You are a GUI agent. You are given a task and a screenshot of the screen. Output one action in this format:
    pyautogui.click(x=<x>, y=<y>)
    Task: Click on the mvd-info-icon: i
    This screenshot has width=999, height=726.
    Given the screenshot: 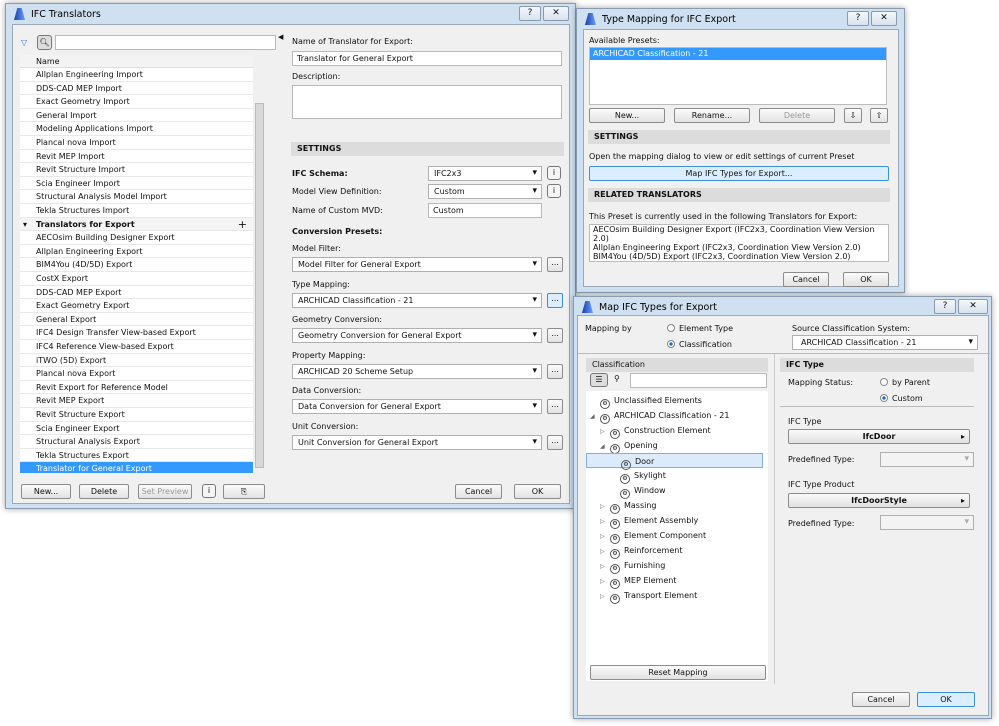 What is the action you would take?
    pyautogui.click(x=554, y=191)
    